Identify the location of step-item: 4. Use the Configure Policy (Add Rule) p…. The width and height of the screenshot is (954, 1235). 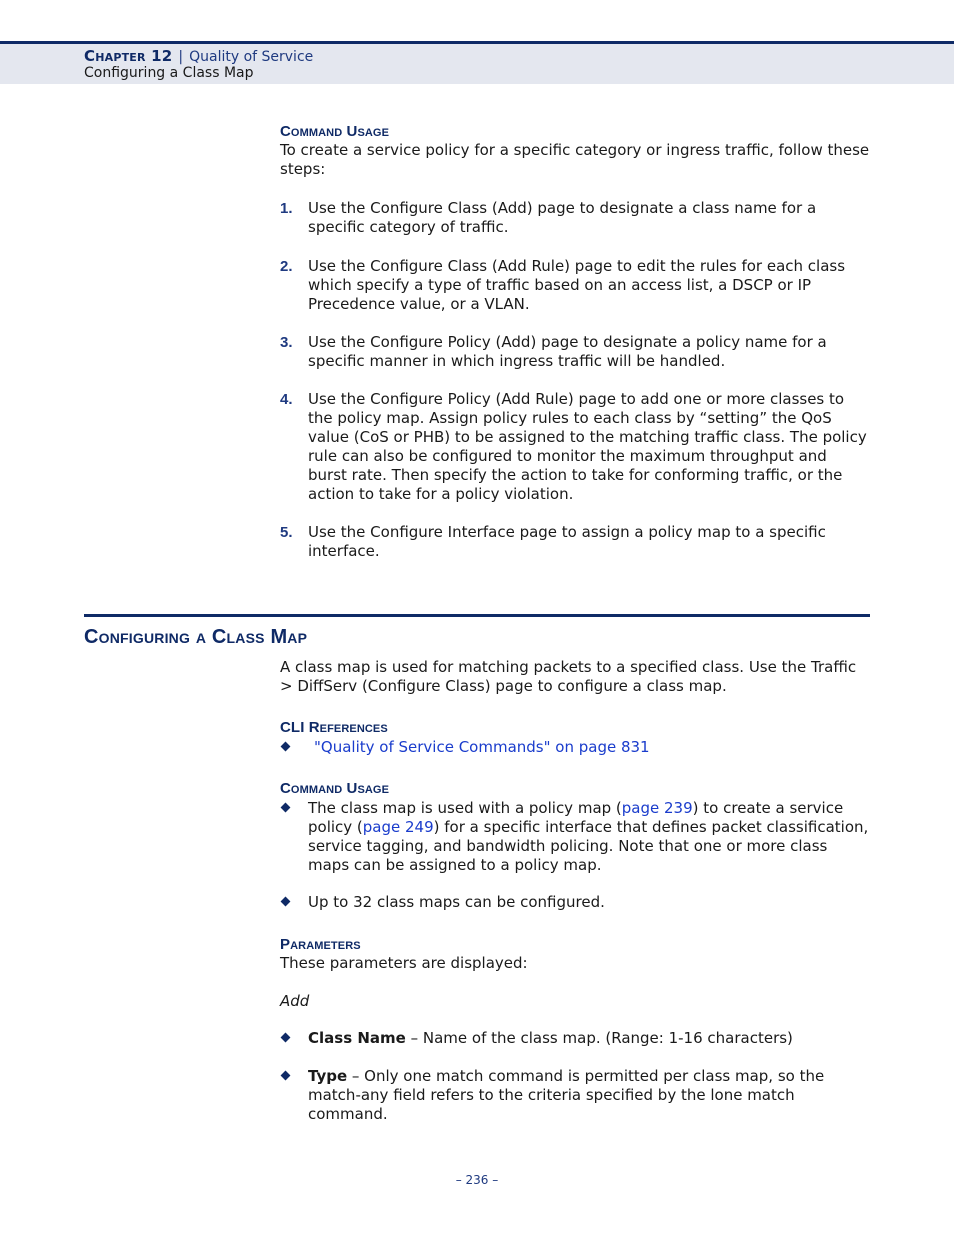
(575, 447).